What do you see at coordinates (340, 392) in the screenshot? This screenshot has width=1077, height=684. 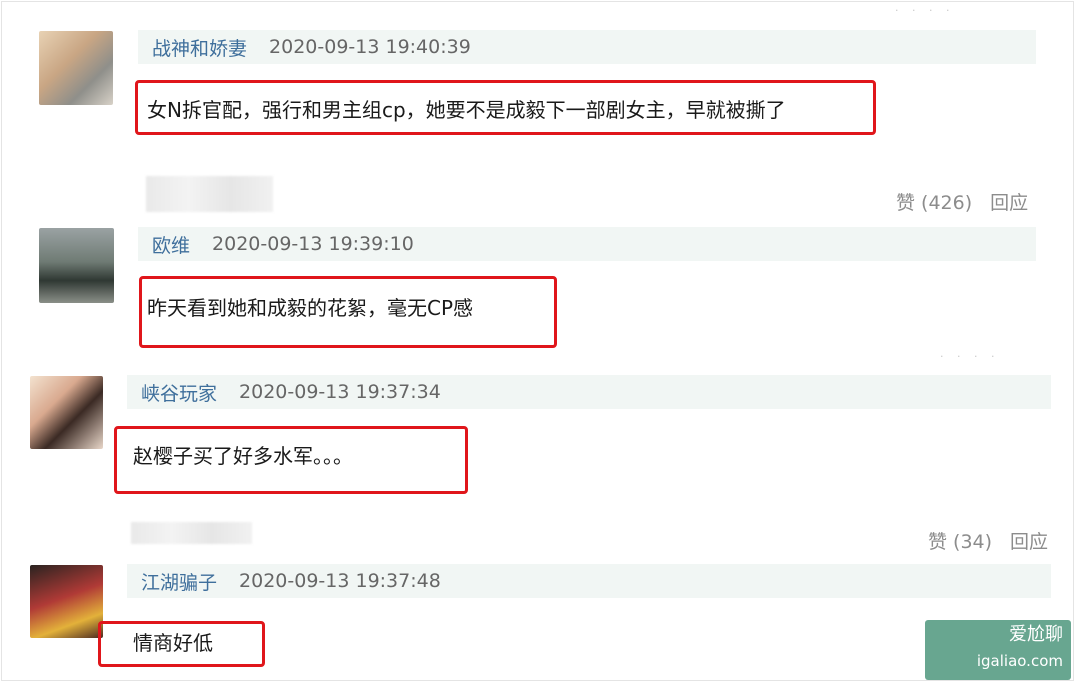 I see `comment-timestamp: 2020-09-13 19:37:34` at bounding box center [340, 392].